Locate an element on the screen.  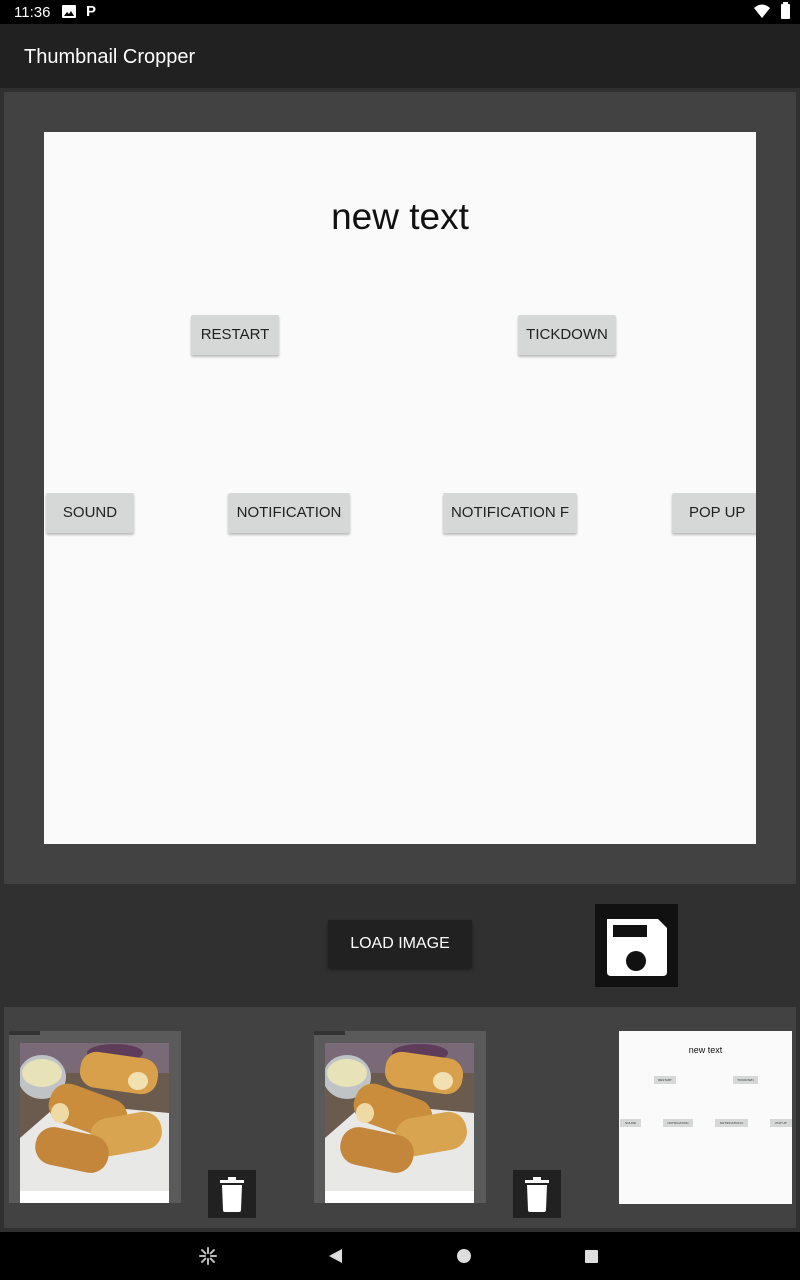
preview-tickdown-button: TICKDOWN is located at coordinates (567, 335).